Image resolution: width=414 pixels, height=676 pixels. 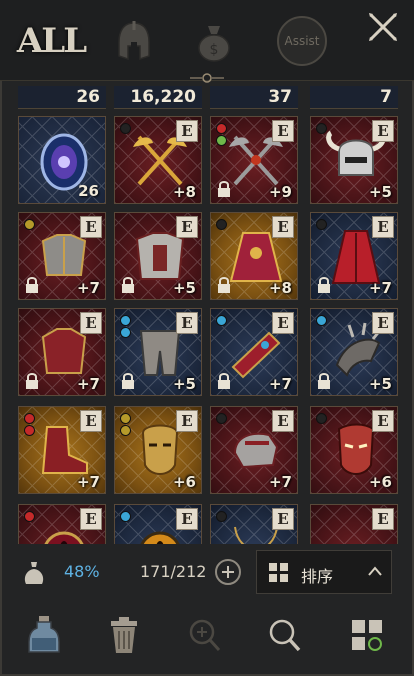 I want to click on sort-button: 排序, so click(x=324, y=572).